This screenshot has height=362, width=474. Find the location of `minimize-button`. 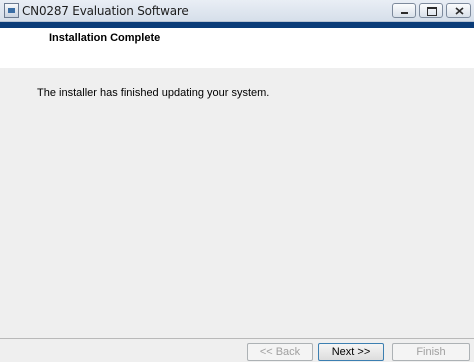

minimize-button is located at coordinates (404, 10).